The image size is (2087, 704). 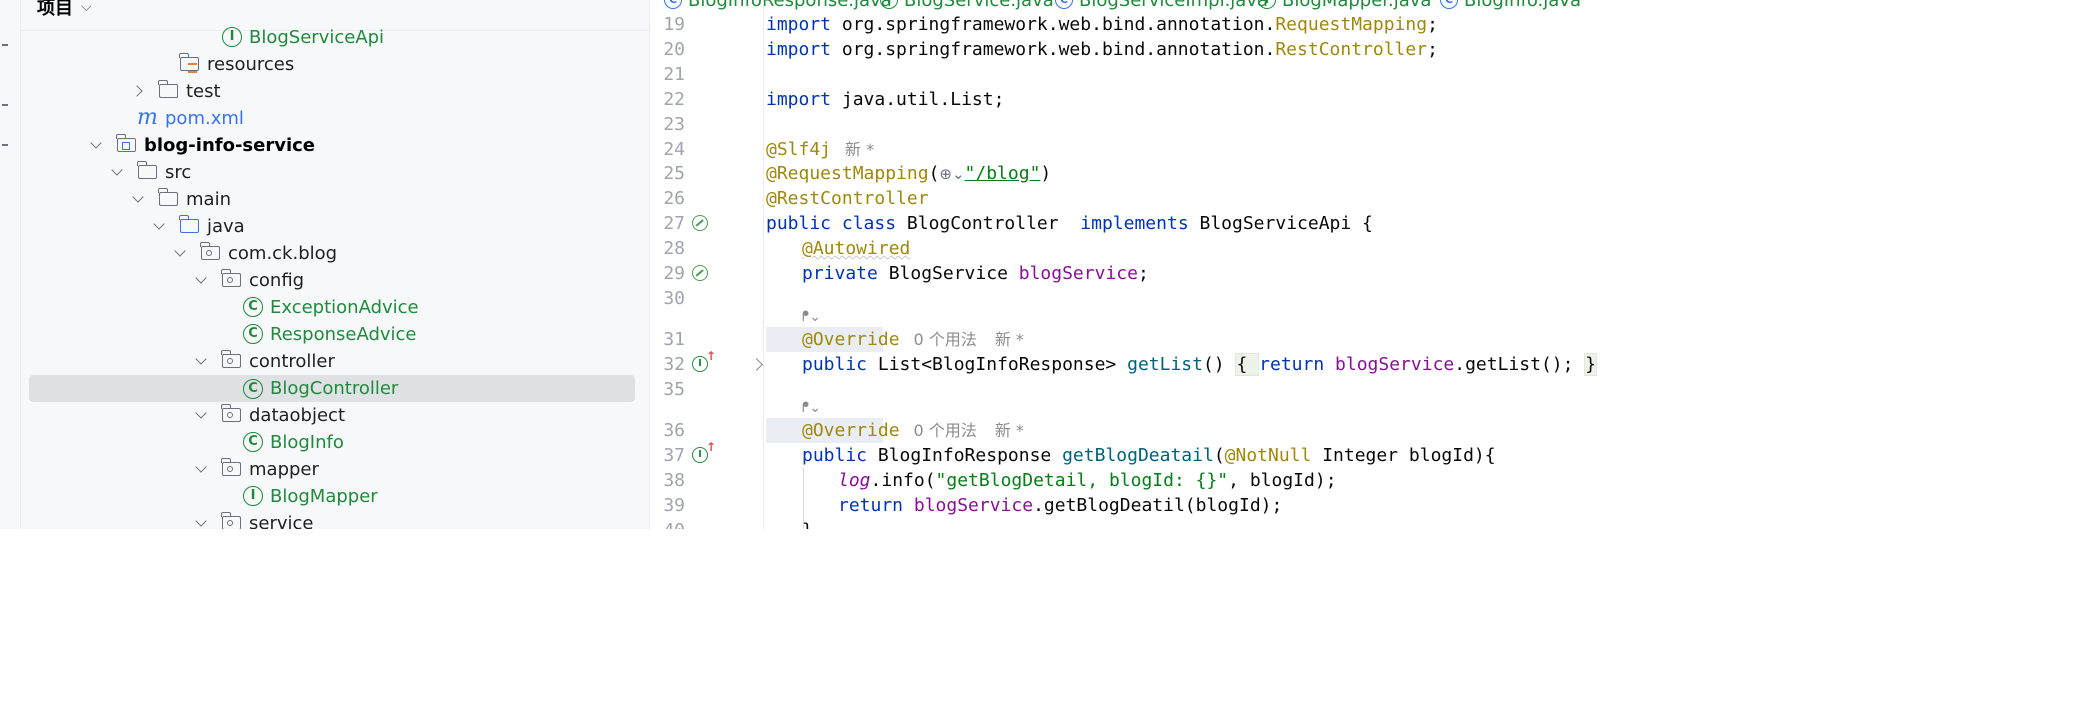 I want to click on line-number: 37, so click(x=674, y=455).